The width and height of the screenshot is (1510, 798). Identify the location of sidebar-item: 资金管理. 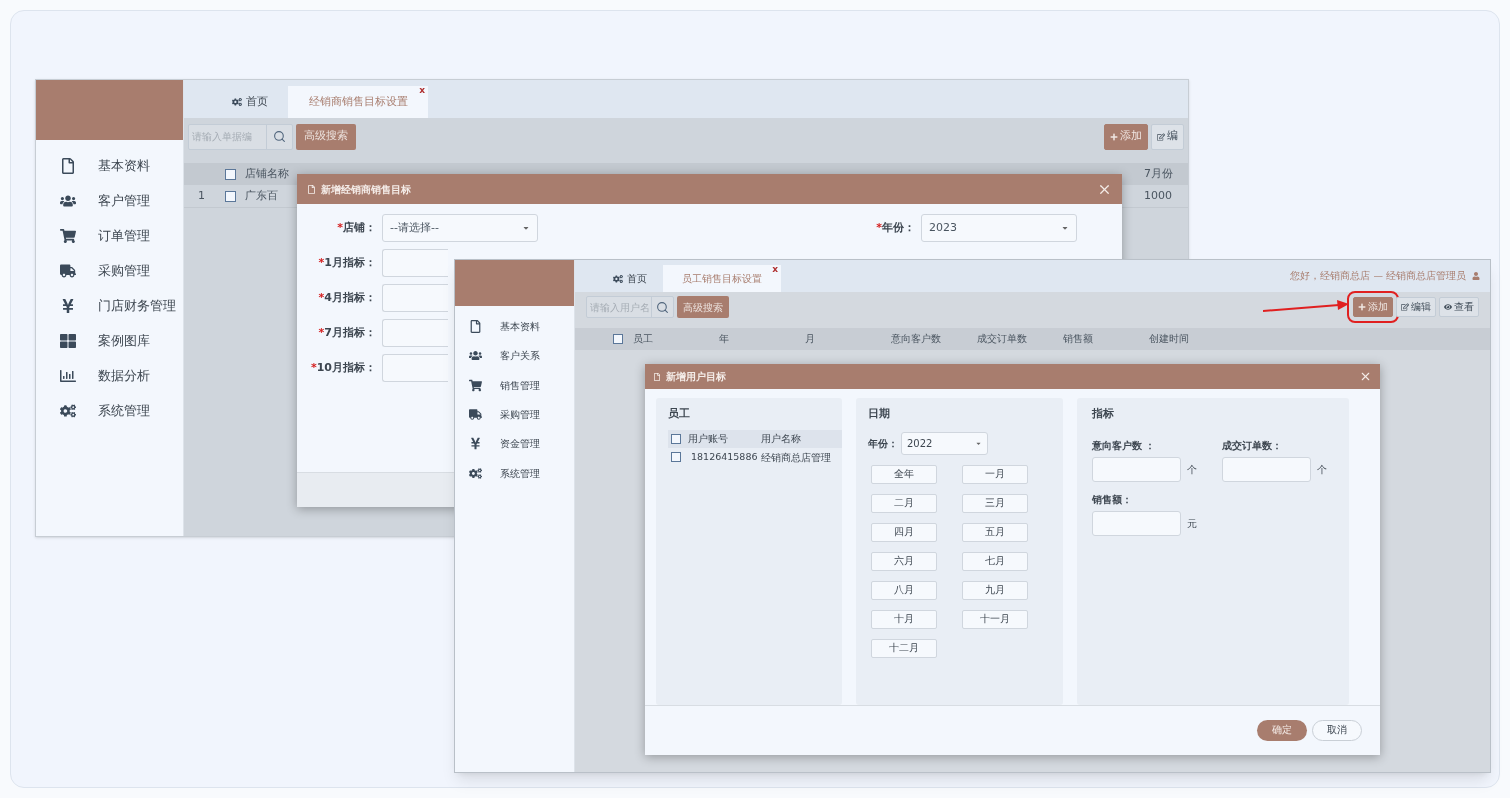
(520, 444).